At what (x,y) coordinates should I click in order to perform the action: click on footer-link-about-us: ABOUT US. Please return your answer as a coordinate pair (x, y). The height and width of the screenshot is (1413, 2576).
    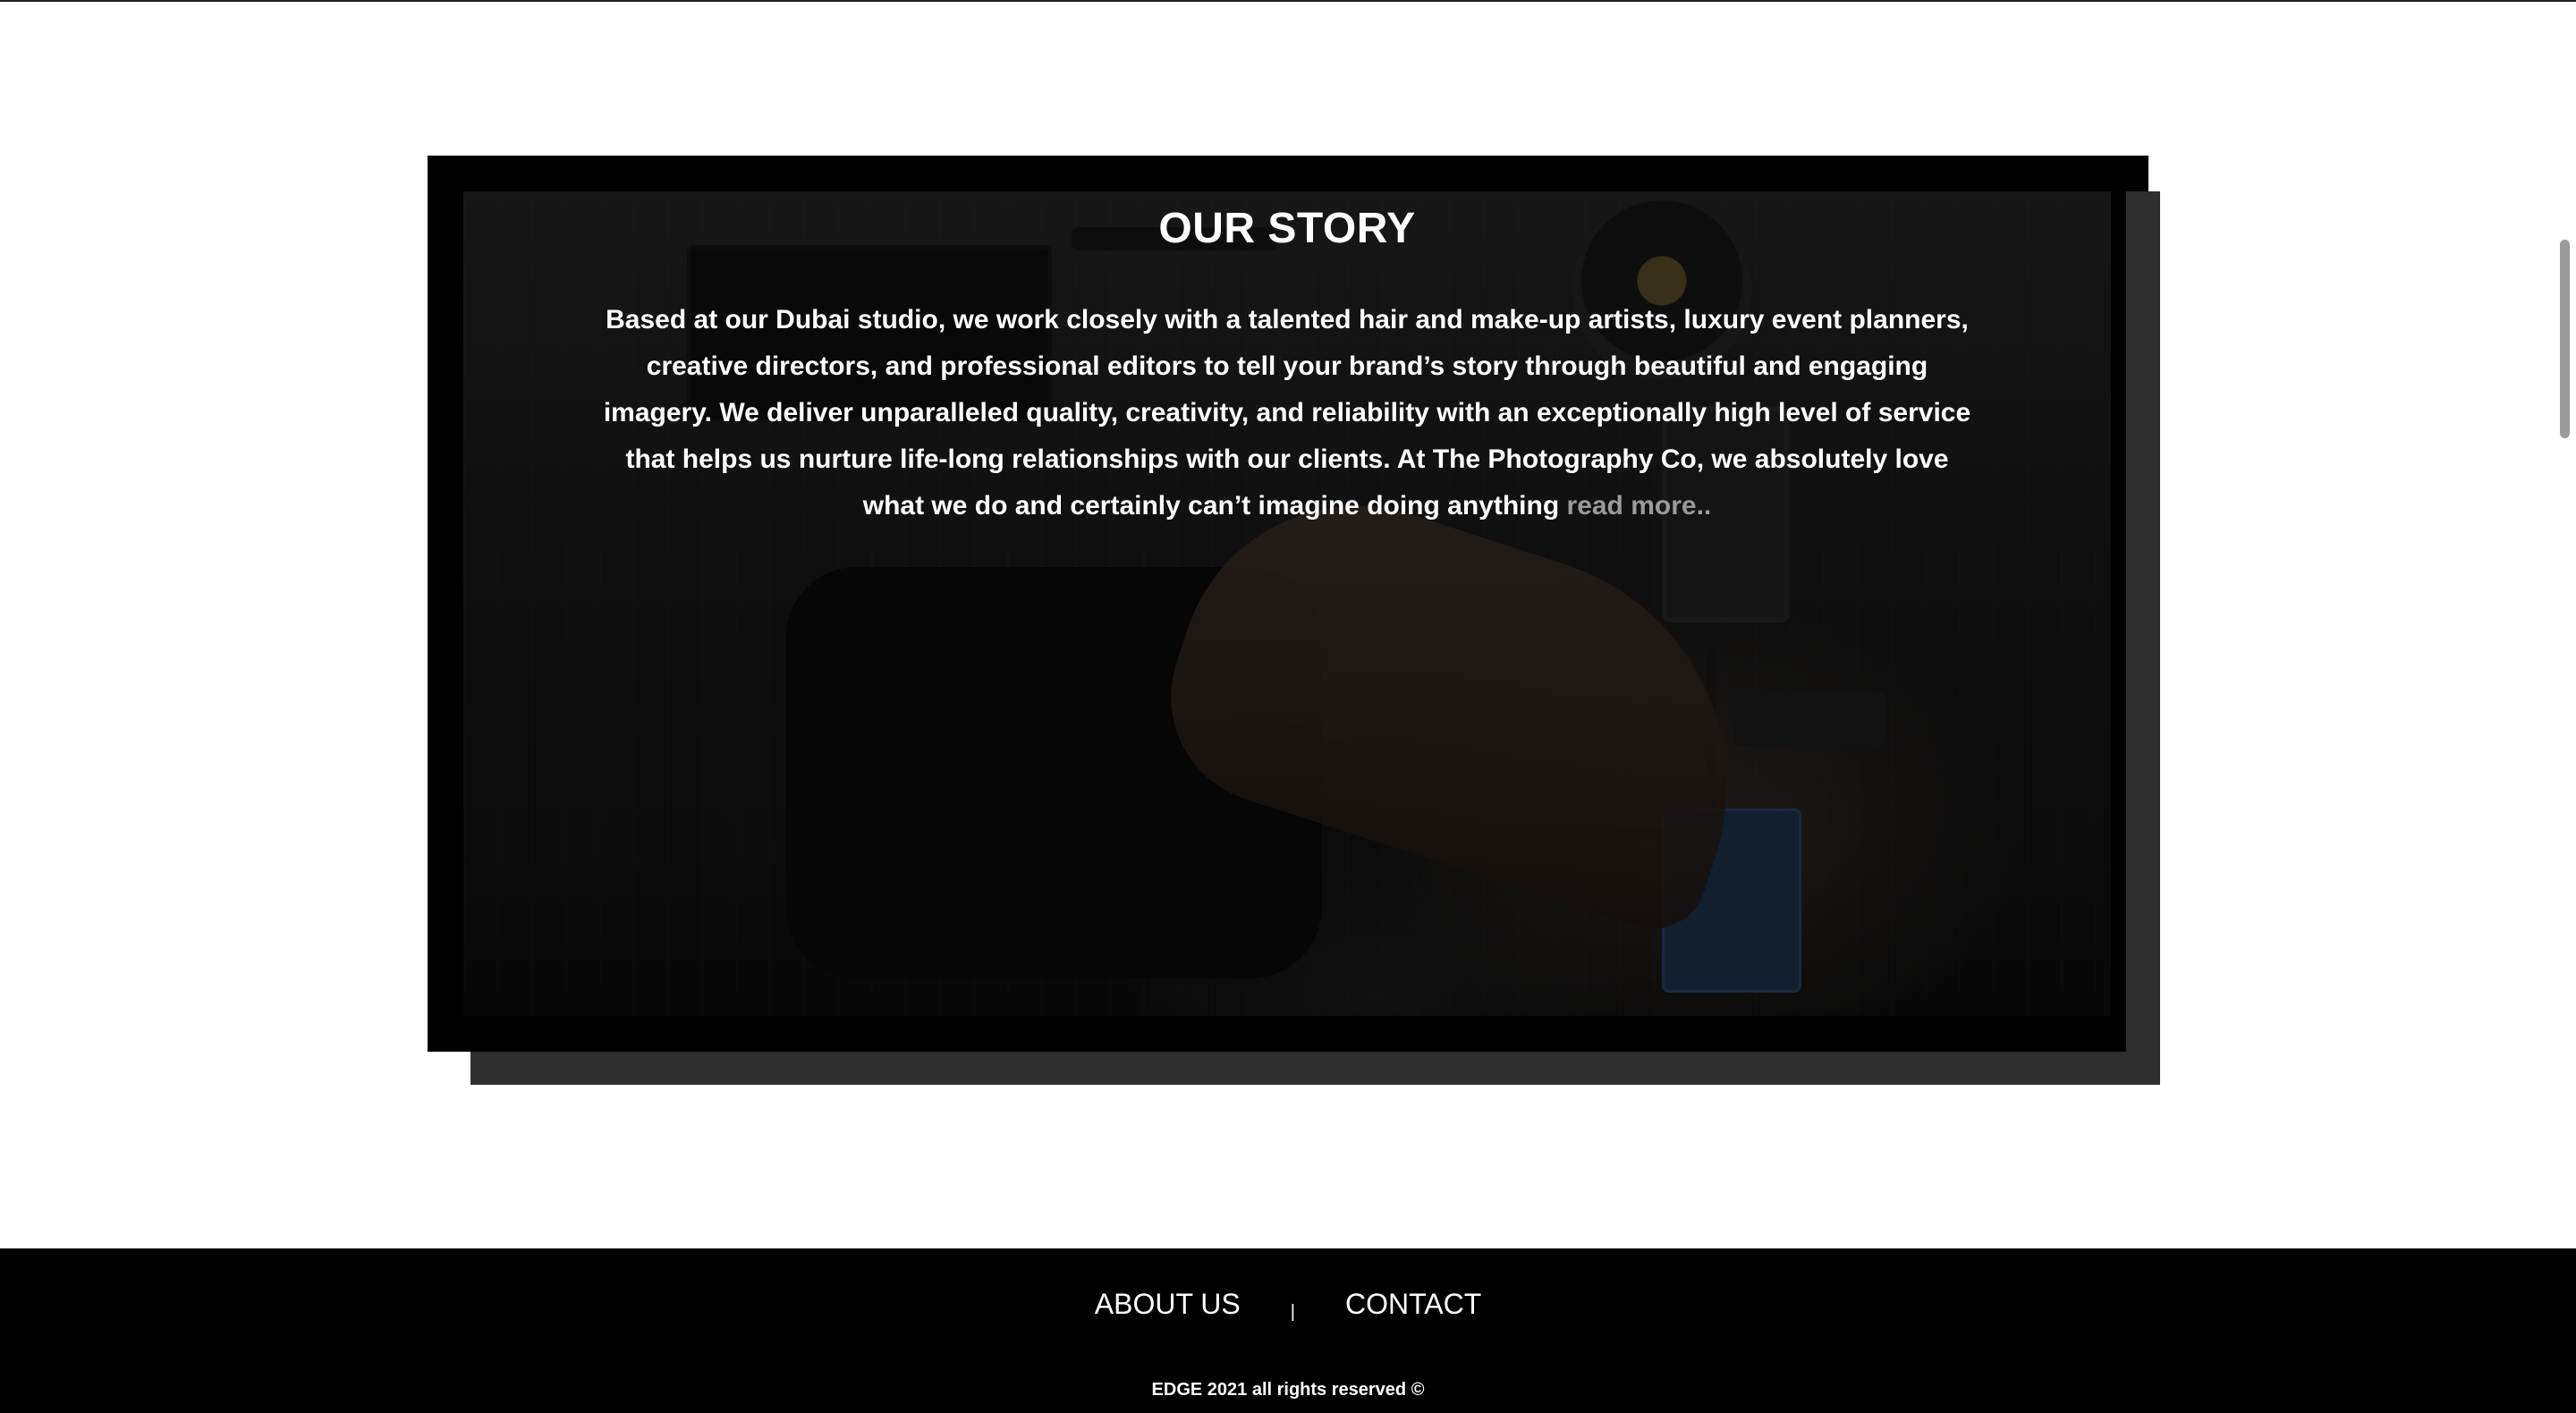
    Looking at the image, I should click on (1168, 1304).